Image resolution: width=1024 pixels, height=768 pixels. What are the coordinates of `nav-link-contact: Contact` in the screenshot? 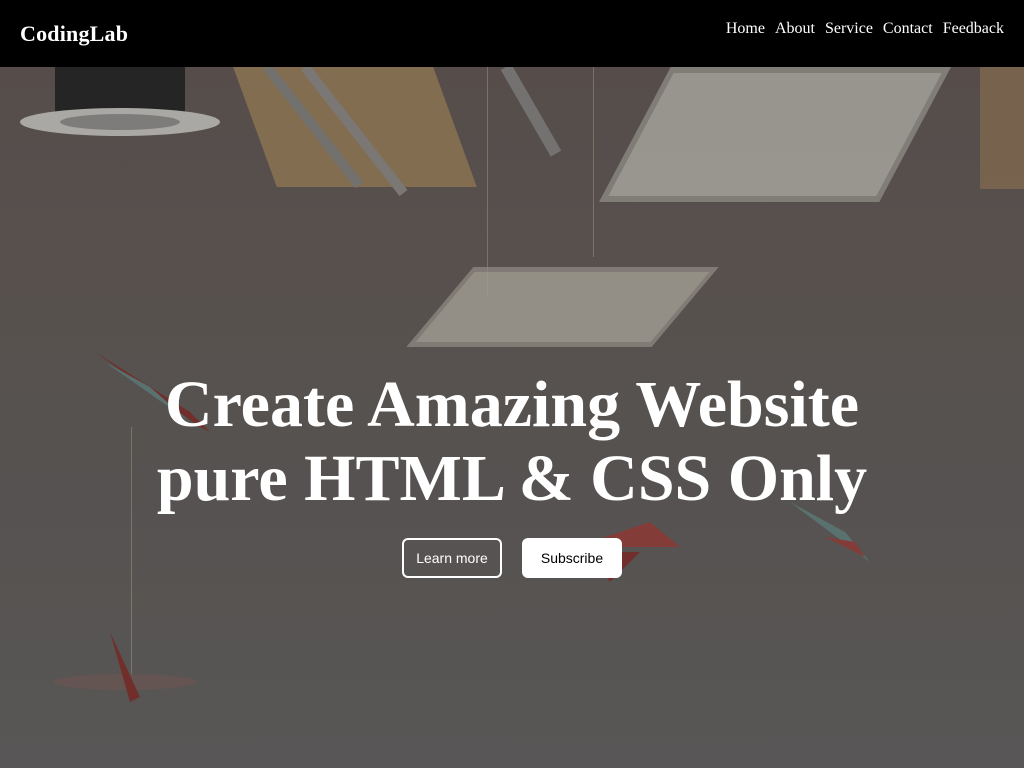 It's located at (908, 29).